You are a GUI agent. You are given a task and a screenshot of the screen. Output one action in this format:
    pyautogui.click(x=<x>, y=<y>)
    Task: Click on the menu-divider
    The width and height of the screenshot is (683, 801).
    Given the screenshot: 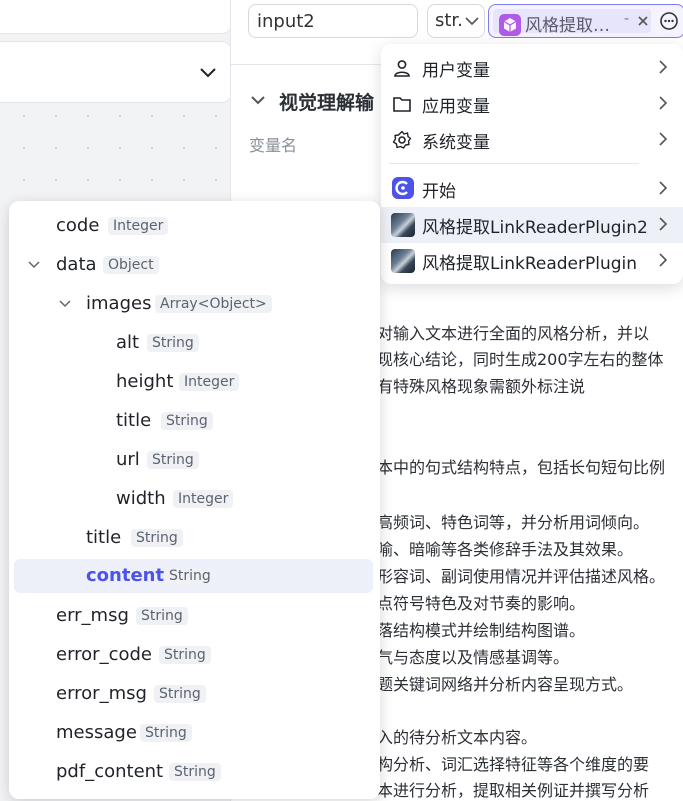 What is the action you would take?
    pyautogui.click(x=514, y=163)
    